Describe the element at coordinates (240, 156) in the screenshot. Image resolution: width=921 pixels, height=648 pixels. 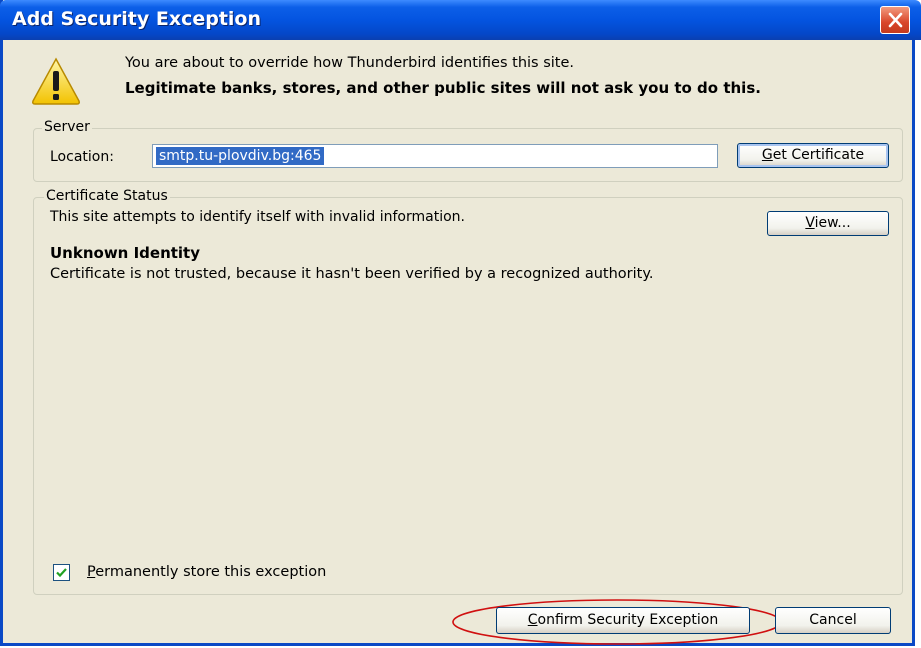
I see `location-value: smtp.tu-plovdiv.bg:465` at that location.